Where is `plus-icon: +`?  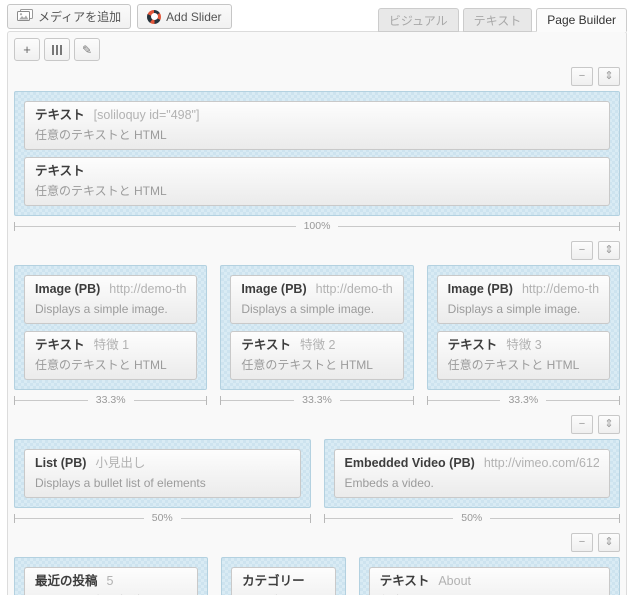 plus-icon: + is located at coordinates (27, 49).